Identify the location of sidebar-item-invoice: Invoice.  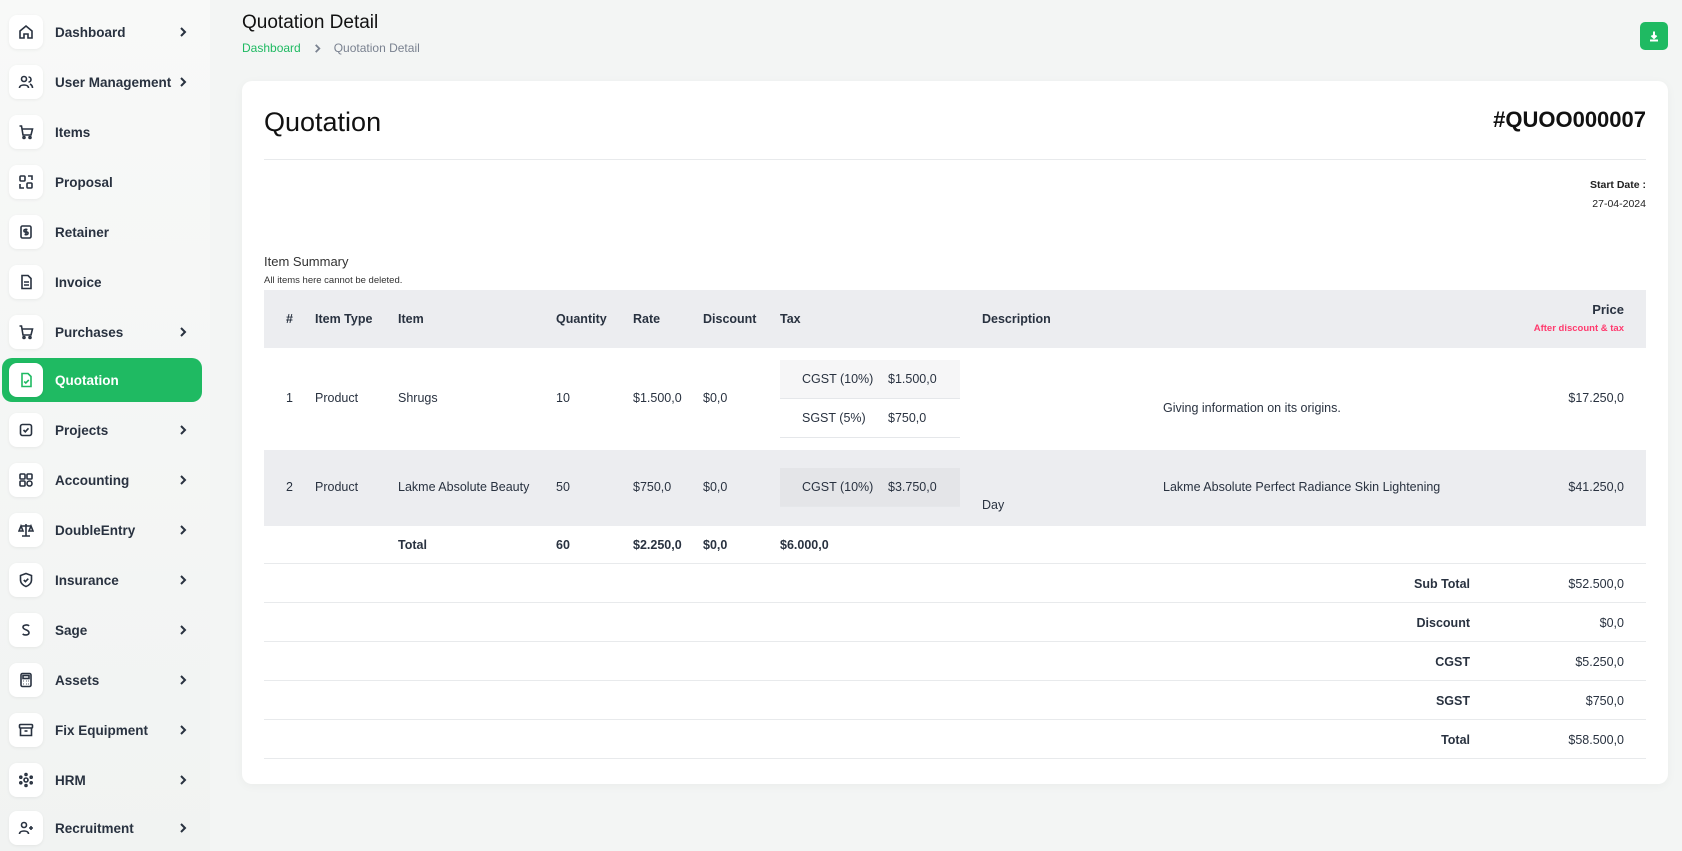
(102, 282).